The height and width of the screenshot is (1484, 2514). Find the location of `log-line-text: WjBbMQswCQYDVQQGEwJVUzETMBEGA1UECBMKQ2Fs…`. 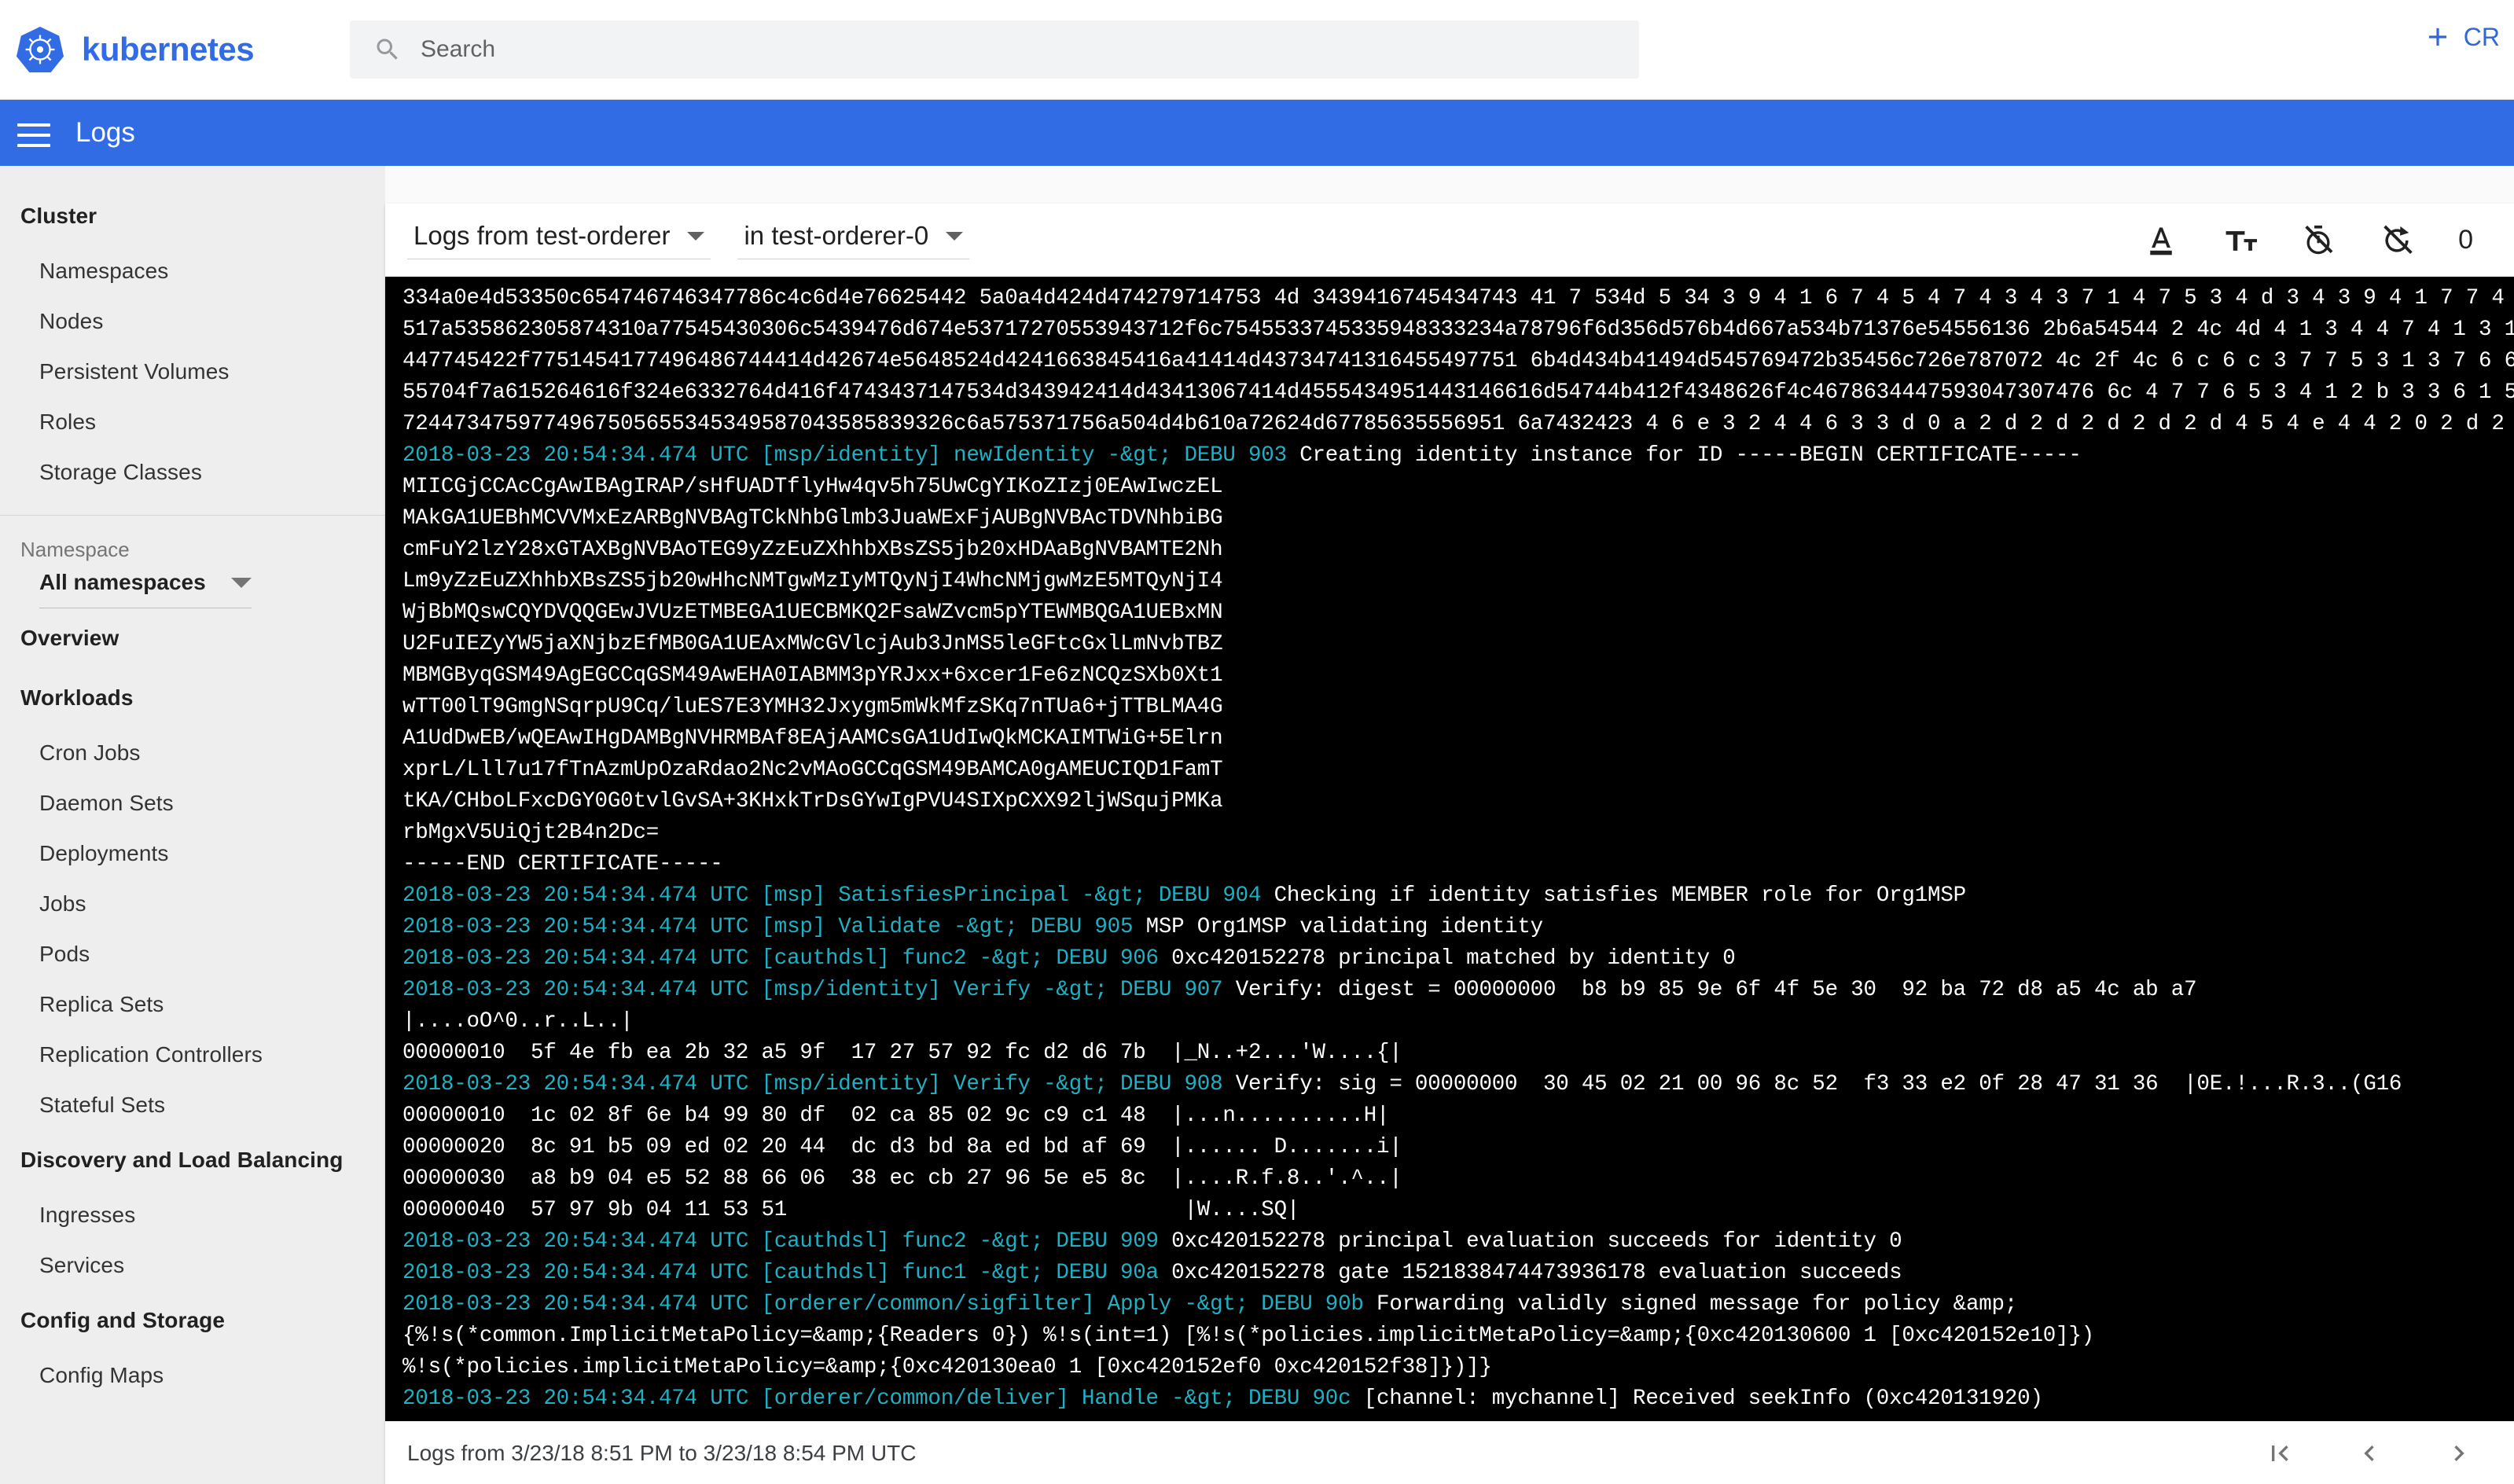

log-line-text: WjBbMQswCQYDVQQGEwJVUzETMBEGA1UECBMKQ2Fs… is located at coordinates (812, 613).